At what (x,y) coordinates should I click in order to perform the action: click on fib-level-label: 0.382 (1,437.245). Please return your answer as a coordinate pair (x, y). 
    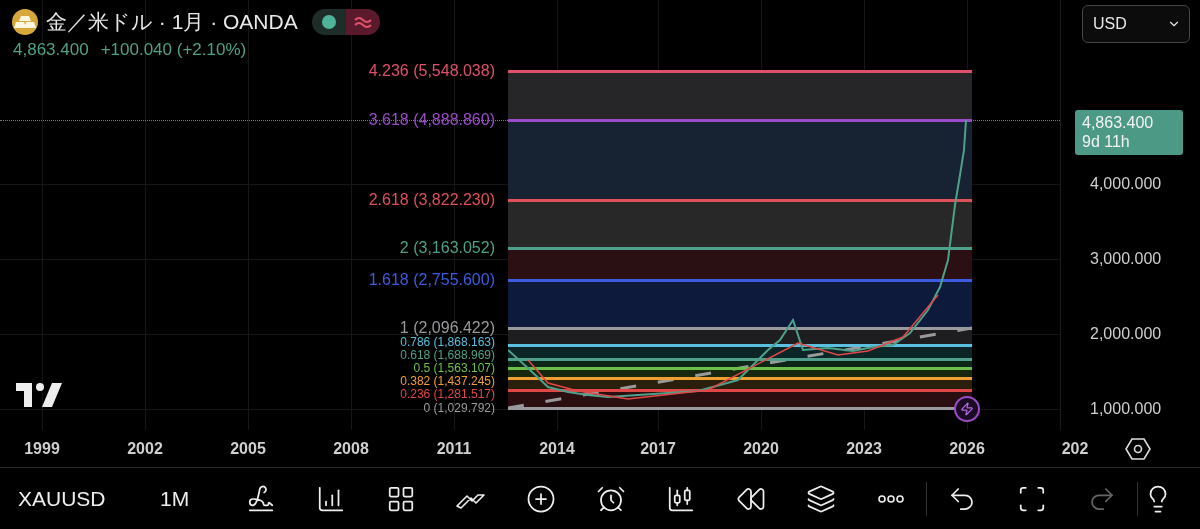
    Looking at the image, I should click on (447, 381).